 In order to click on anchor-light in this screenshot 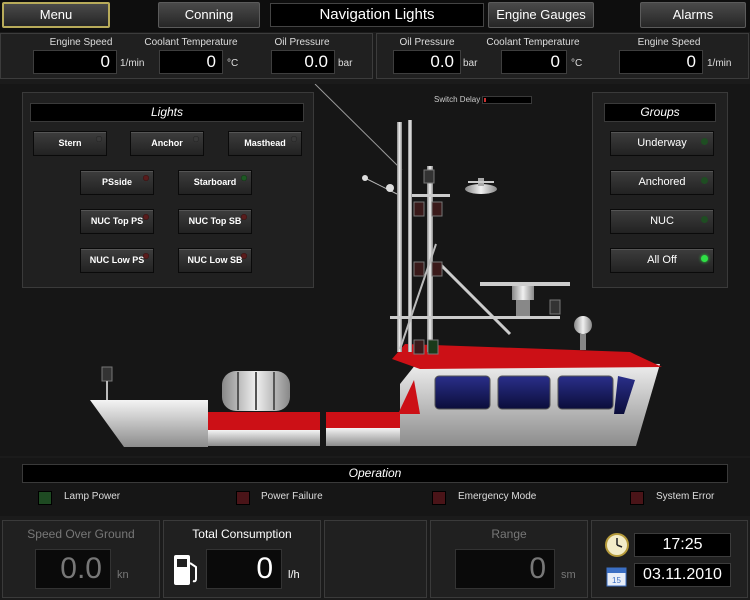, I will do `click(555, 307)`.